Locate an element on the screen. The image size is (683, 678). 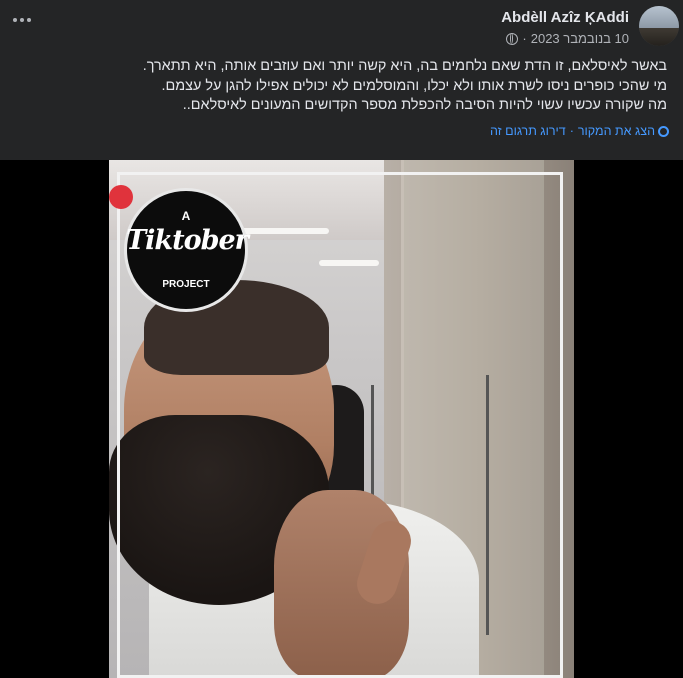
post-meta: 10 בנובמבר 2023 · is located at coordinates (567, 38).